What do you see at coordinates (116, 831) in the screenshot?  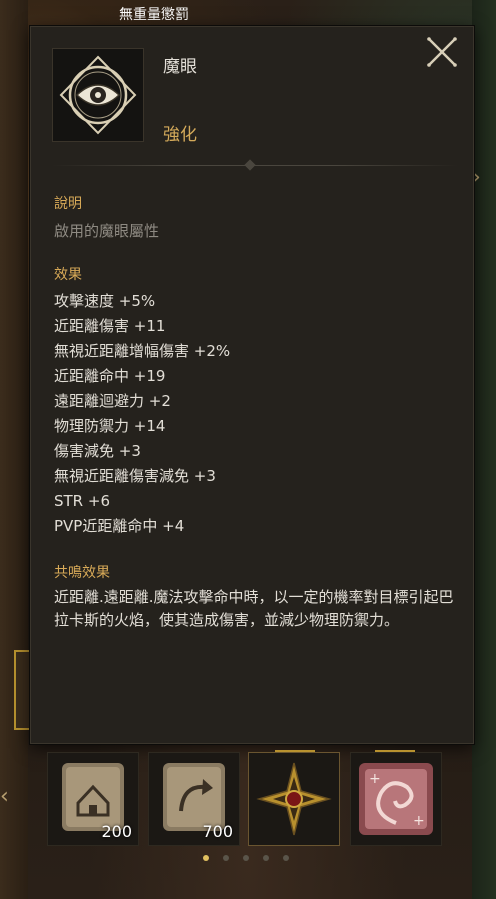 I see `slot-count: 200` at bounding box center [116, 831].